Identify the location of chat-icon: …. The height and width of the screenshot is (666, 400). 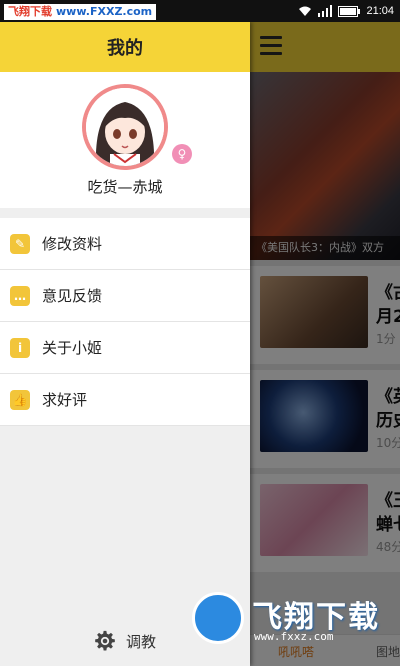
(20, 296).